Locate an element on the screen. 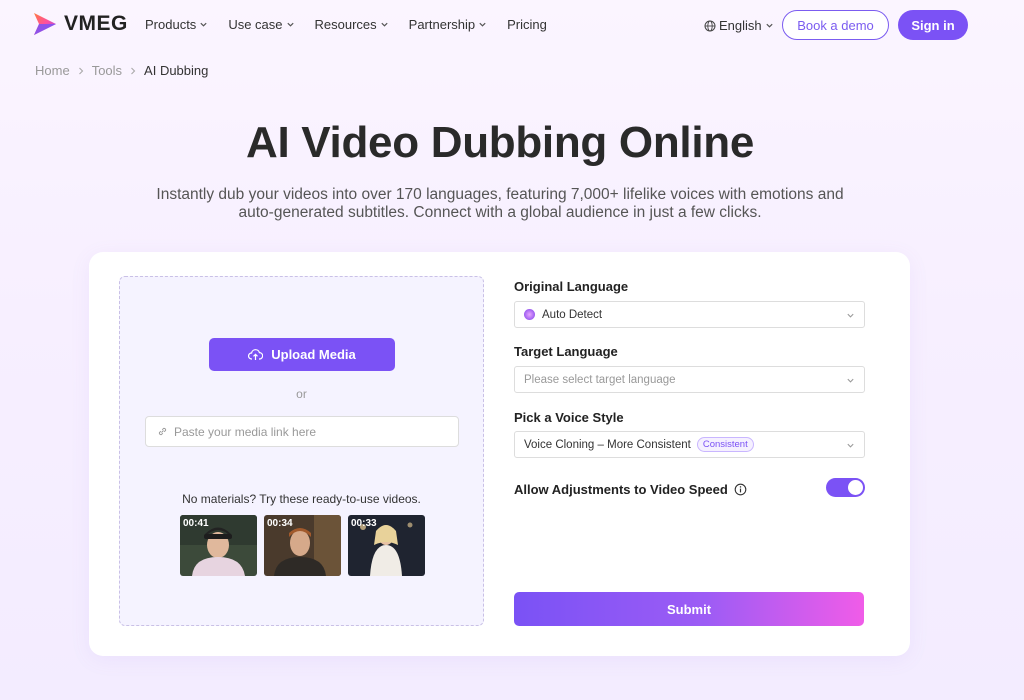 The image size is (1024, 700). nav-pricing-label: Pricing is located at coordinates (527, 24).